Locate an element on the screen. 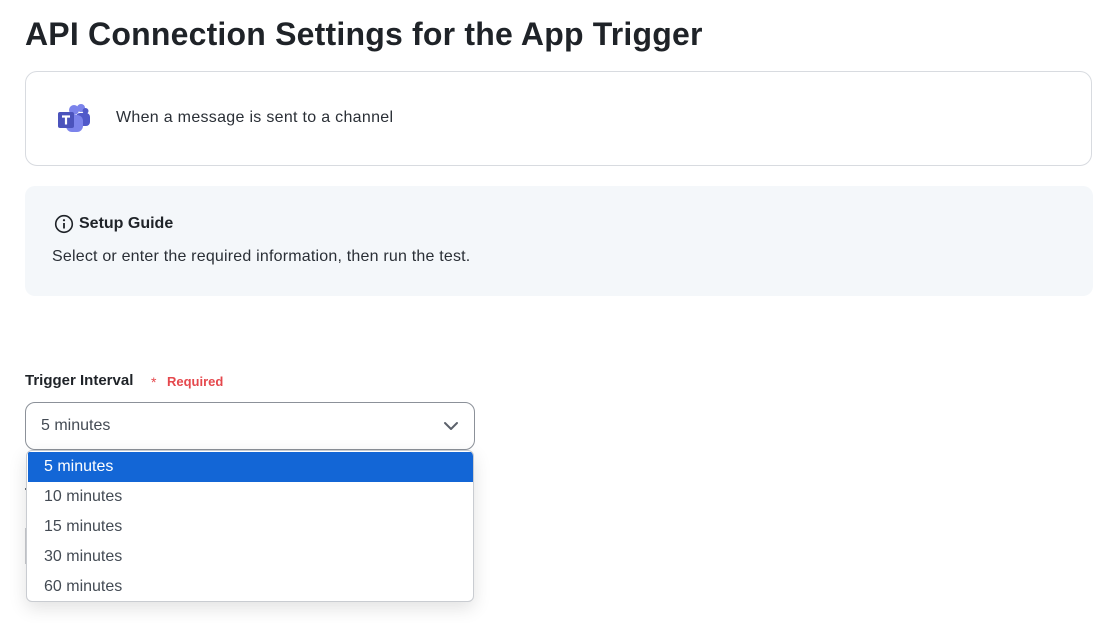 The image size is (1118, 623). teams-icon is located at coordinates (74, 118).